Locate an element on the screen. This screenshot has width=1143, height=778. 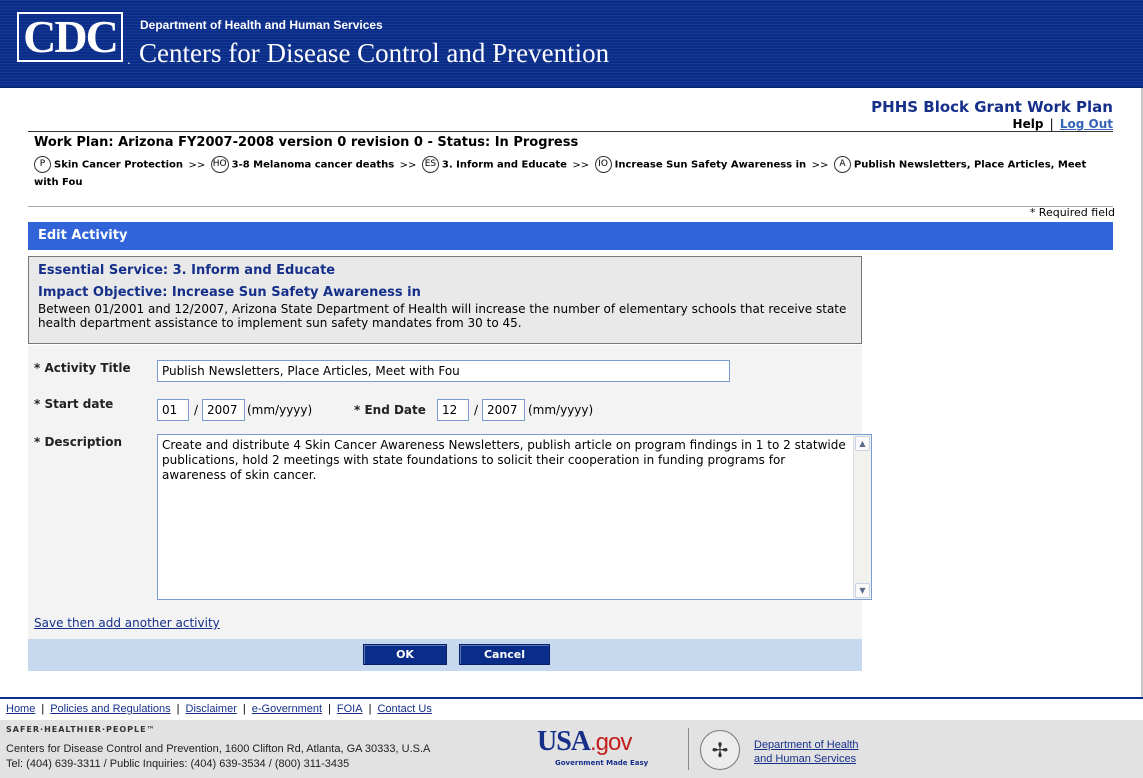
chevron-down-icon: ▼ is located at coordinates (862, 590).